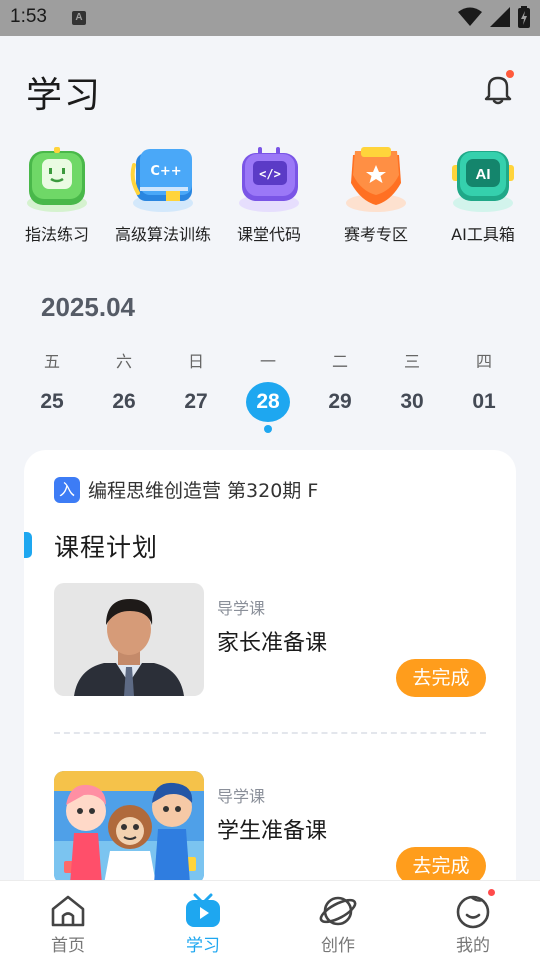 Image resolution: width=540 pixels, height=960 pixels. What do you see at coordinates (68, 946) in the screenshot?
I see `nav-label: 首页` at bounding box center [68, 946].